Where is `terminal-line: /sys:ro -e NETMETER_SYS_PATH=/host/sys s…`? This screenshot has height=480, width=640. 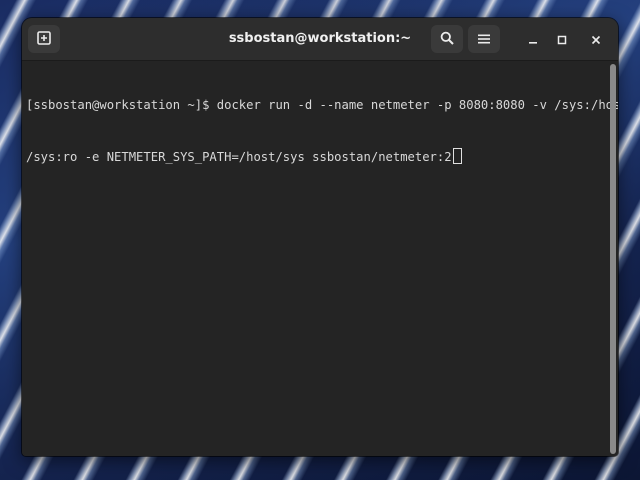
terminal-line: /sys:ro -e NETMETER_SYS_PATH=/host/sys s… is located at coordinates (239, 157).